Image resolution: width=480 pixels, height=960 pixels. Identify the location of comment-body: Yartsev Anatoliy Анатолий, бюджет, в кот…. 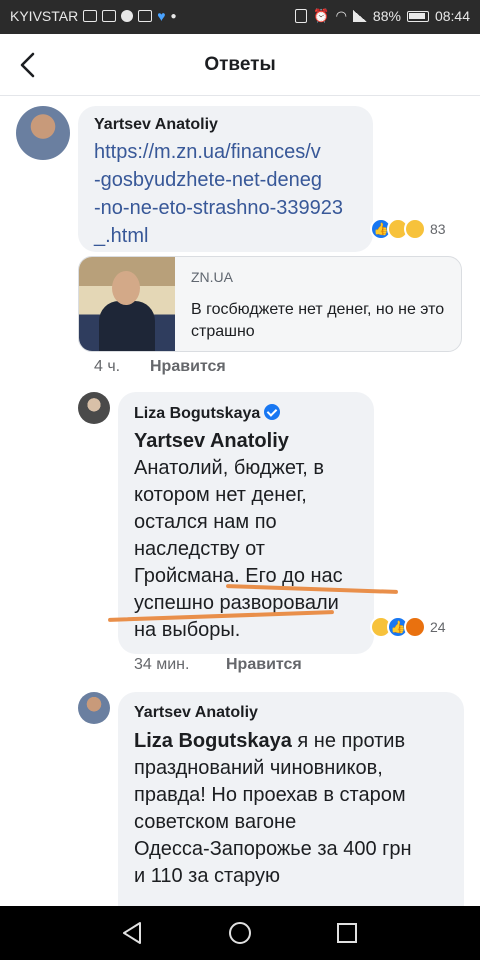
(254, 536).